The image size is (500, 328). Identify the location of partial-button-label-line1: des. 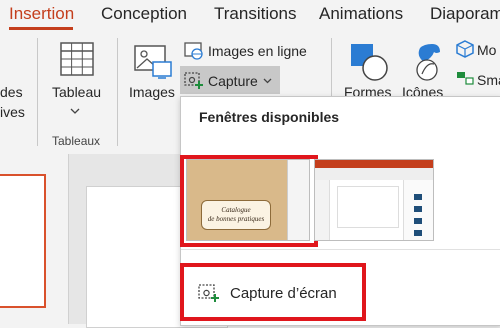
(11, 92).